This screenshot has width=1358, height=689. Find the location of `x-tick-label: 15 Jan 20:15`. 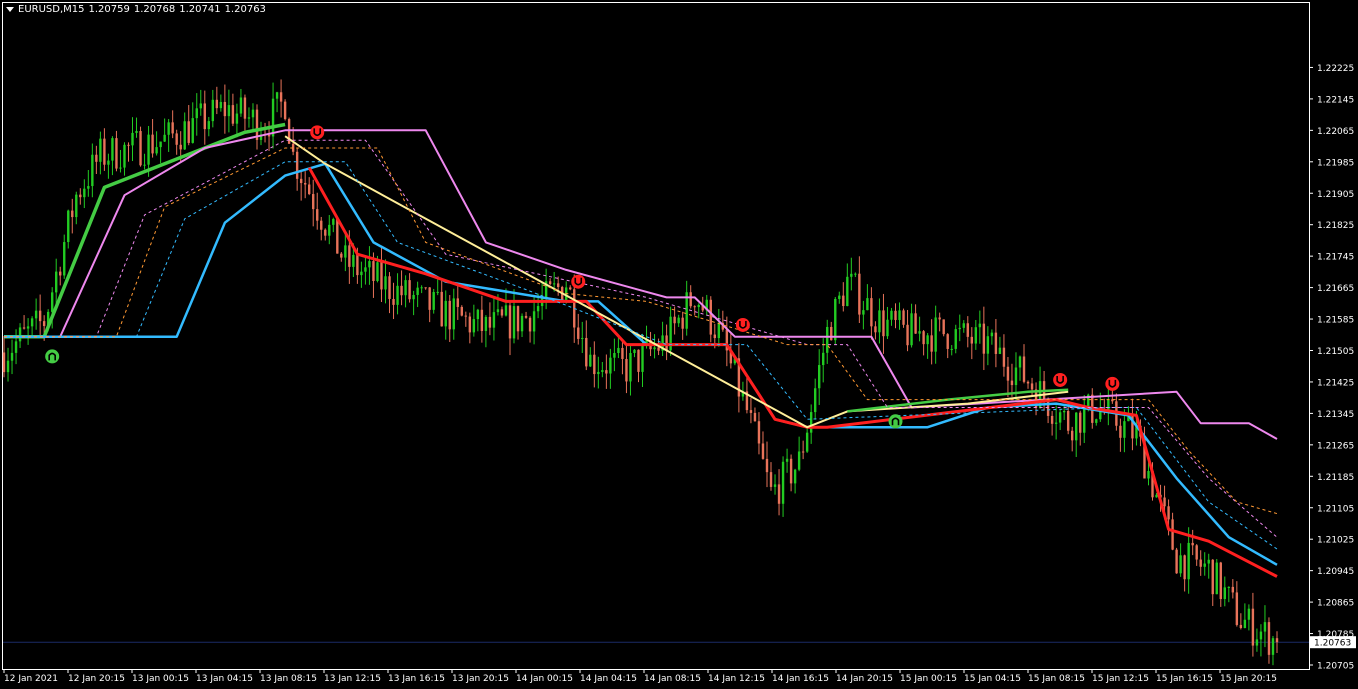

x-tick-label: 15 Jan 20:15 is located at coordinates (1248, 679).